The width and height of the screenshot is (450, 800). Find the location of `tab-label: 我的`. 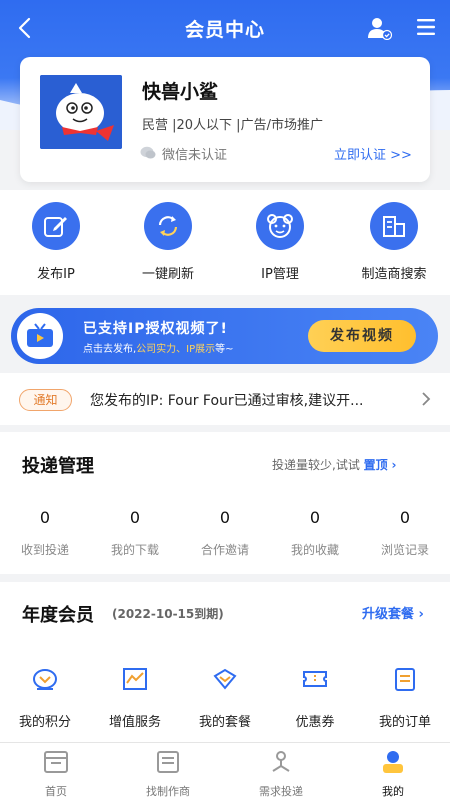

tab-label: 我的 is located at coordinates (393, 791).